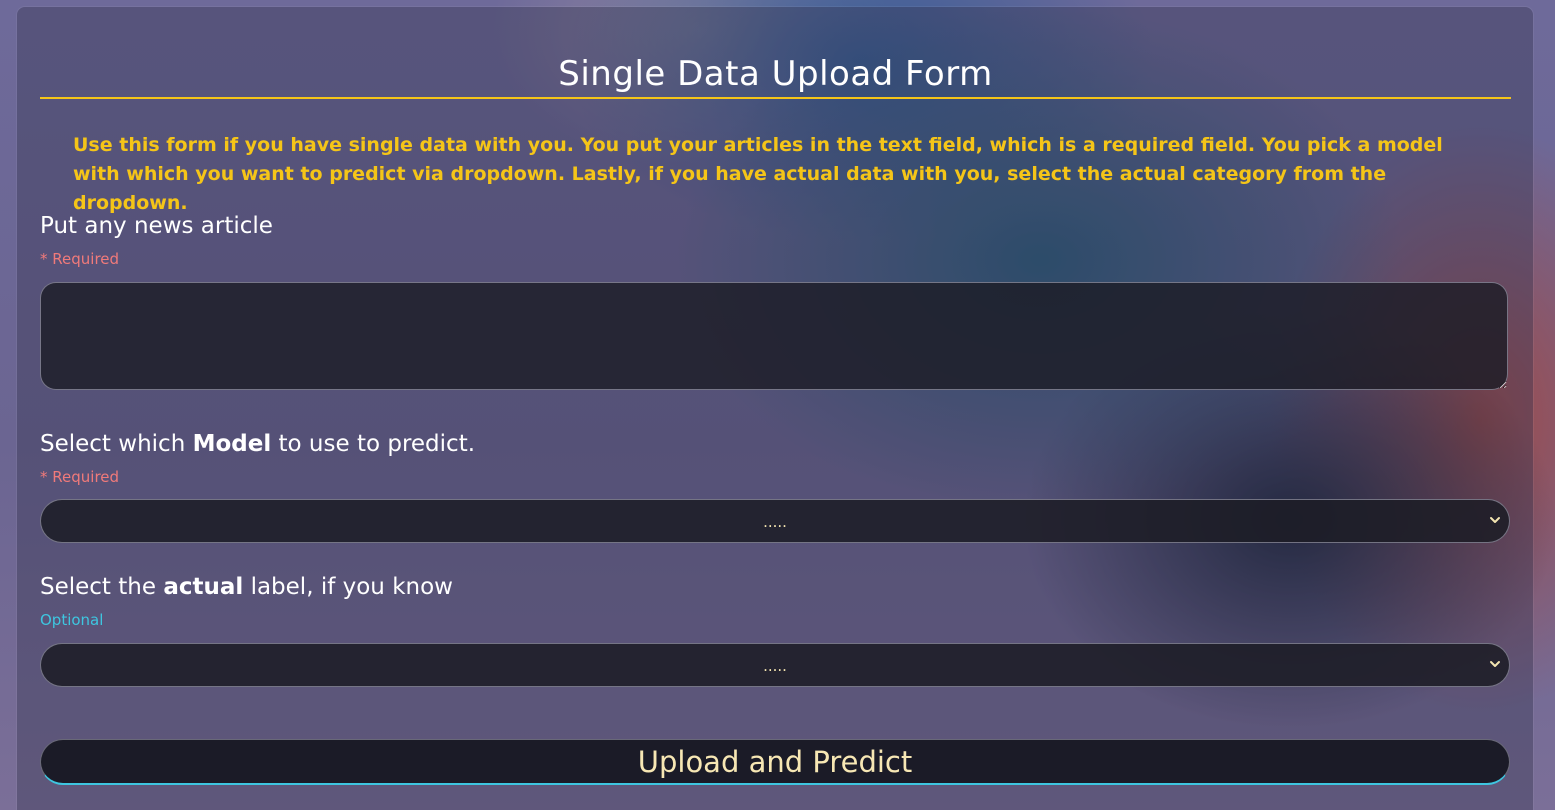 This screenshot has width=1555, height=810. What do you see at coordinates (774, 336) in the screenshot?
I see `article-textarea` at bounding box center [774, 336].